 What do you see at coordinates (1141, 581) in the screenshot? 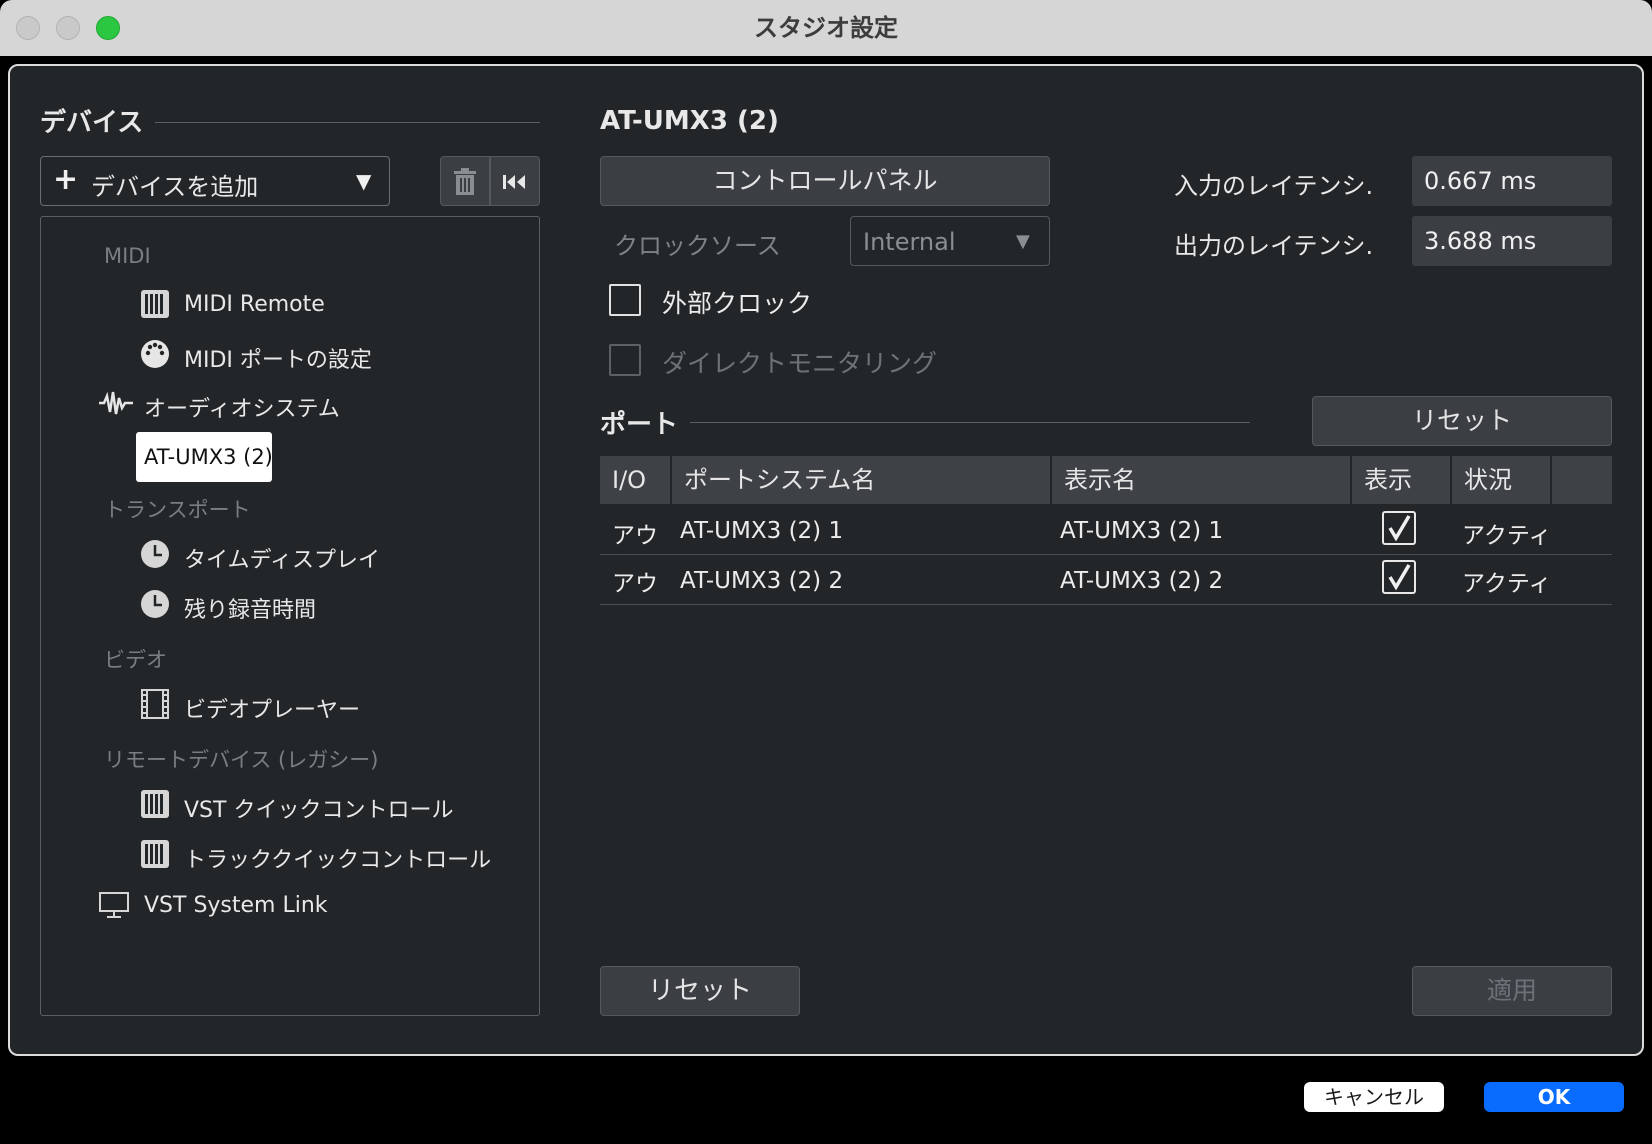
I see `row-display-name: AT-UMX3 (2) 2` at bounding box center [1141, 581].